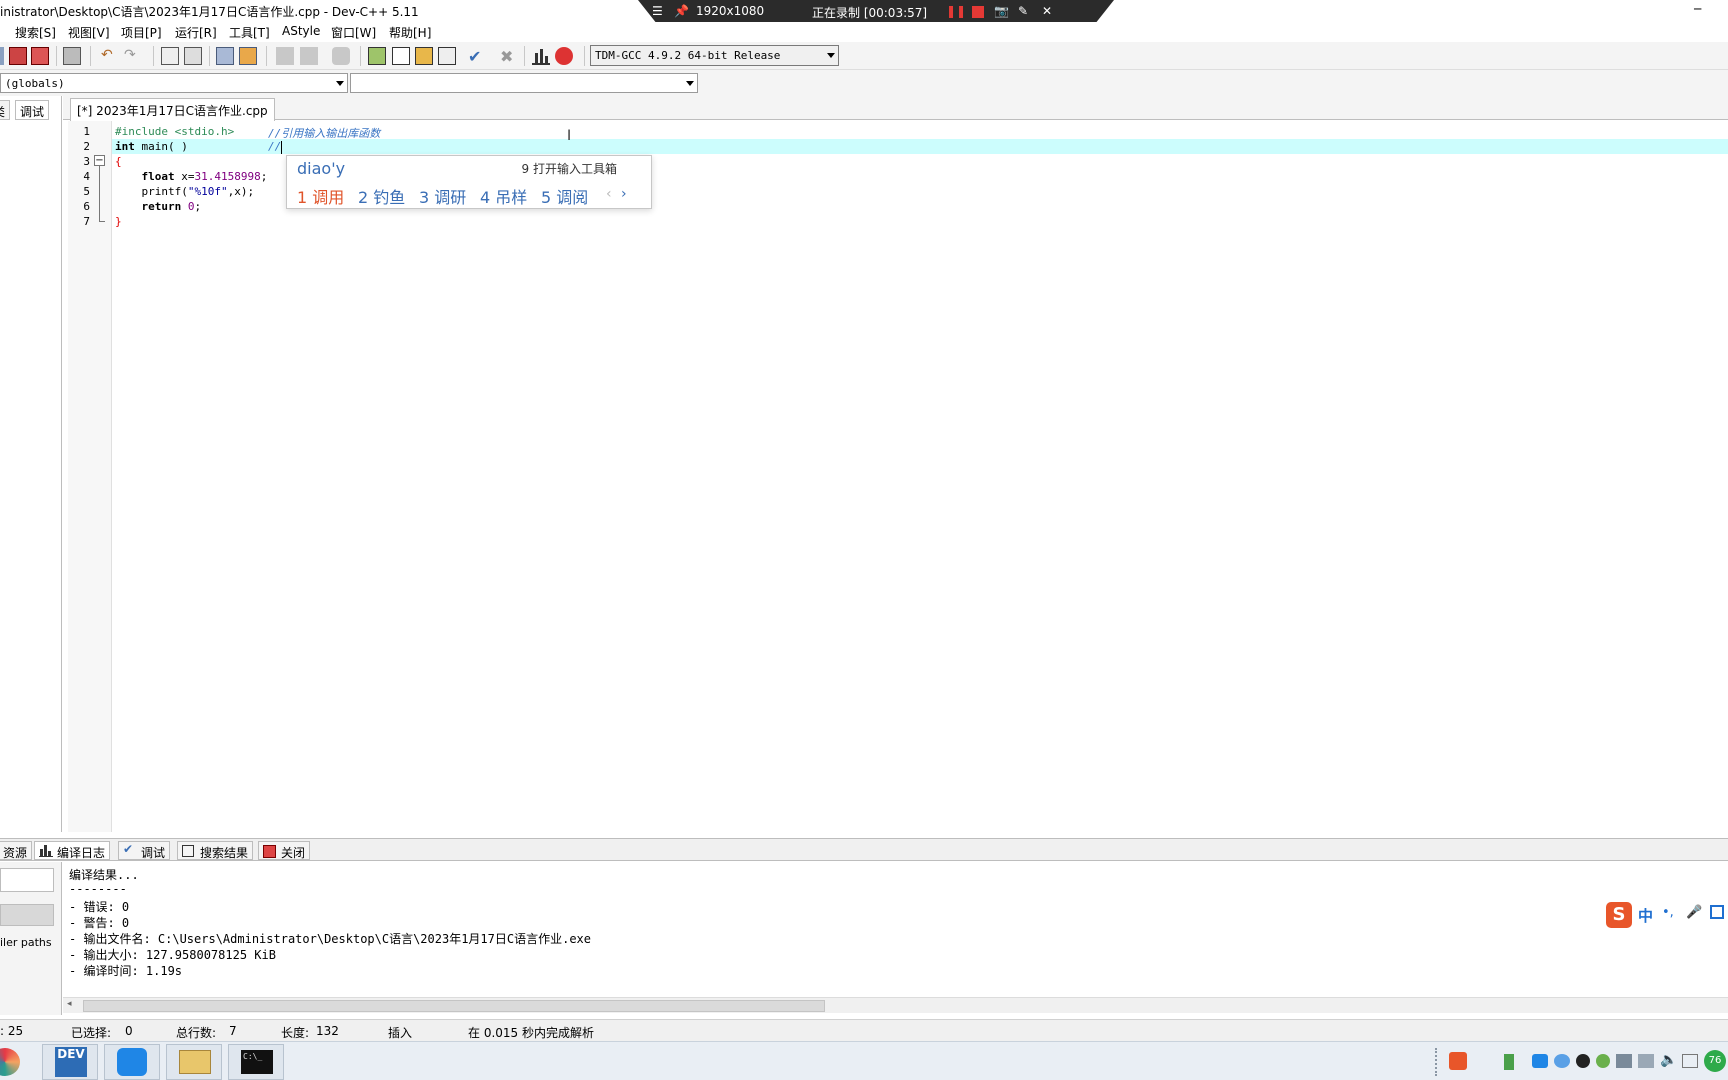 The image size is (1728, 1080). Describe the element at coordinates (196, 32) in the screenshot. I see `menu-run: 运行[R]` at that location.